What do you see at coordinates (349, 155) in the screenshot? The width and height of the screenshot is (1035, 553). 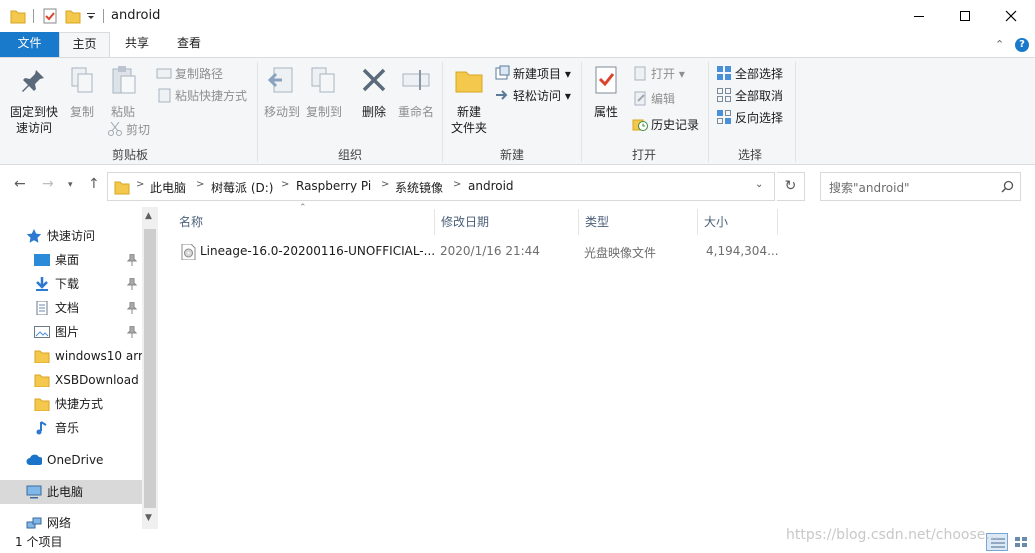 I see `group-label-organize: 组织` at bounding box center [349, 155].